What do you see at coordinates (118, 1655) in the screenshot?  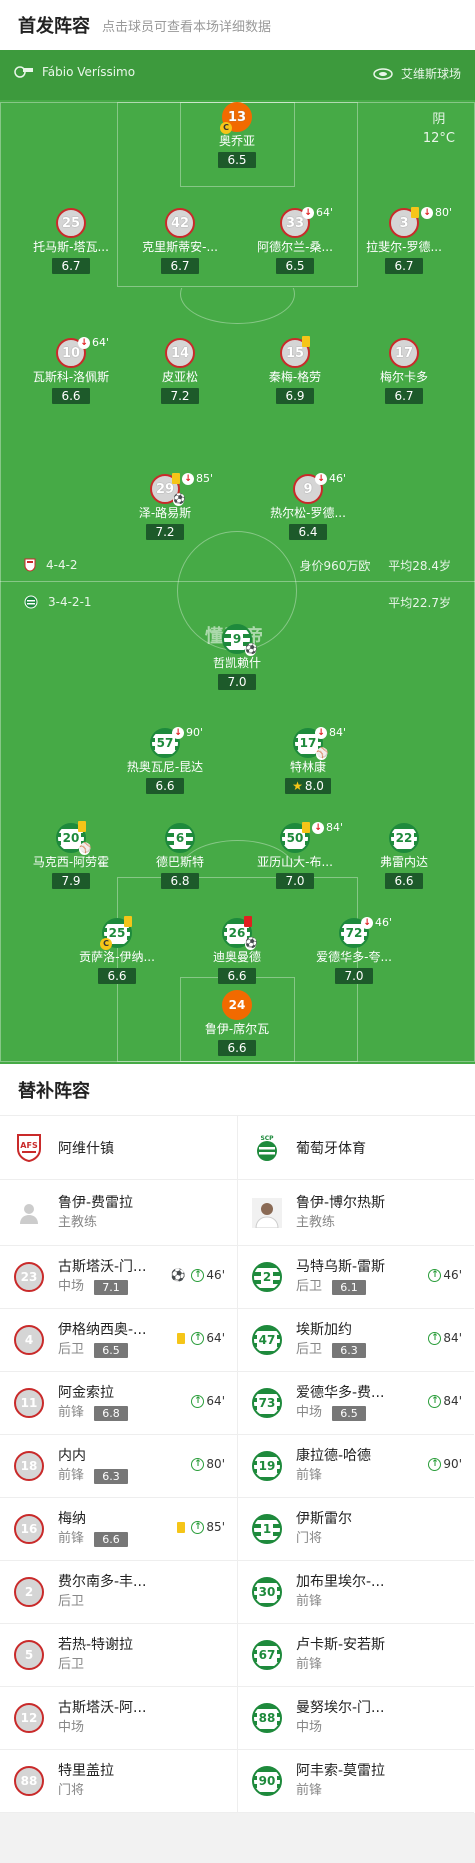 I see `sub-player-row: 5 若热-特谢拉 后卫` at bounding box center [118, 1655].